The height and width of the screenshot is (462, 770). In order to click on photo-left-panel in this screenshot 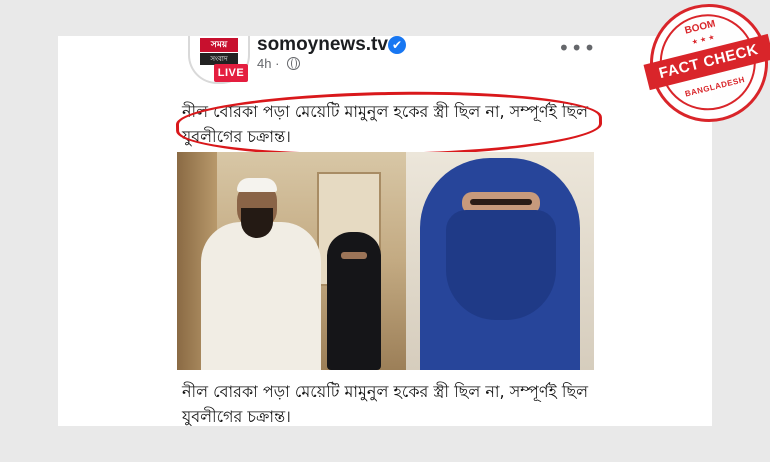, I will do `click(291, 261)`.